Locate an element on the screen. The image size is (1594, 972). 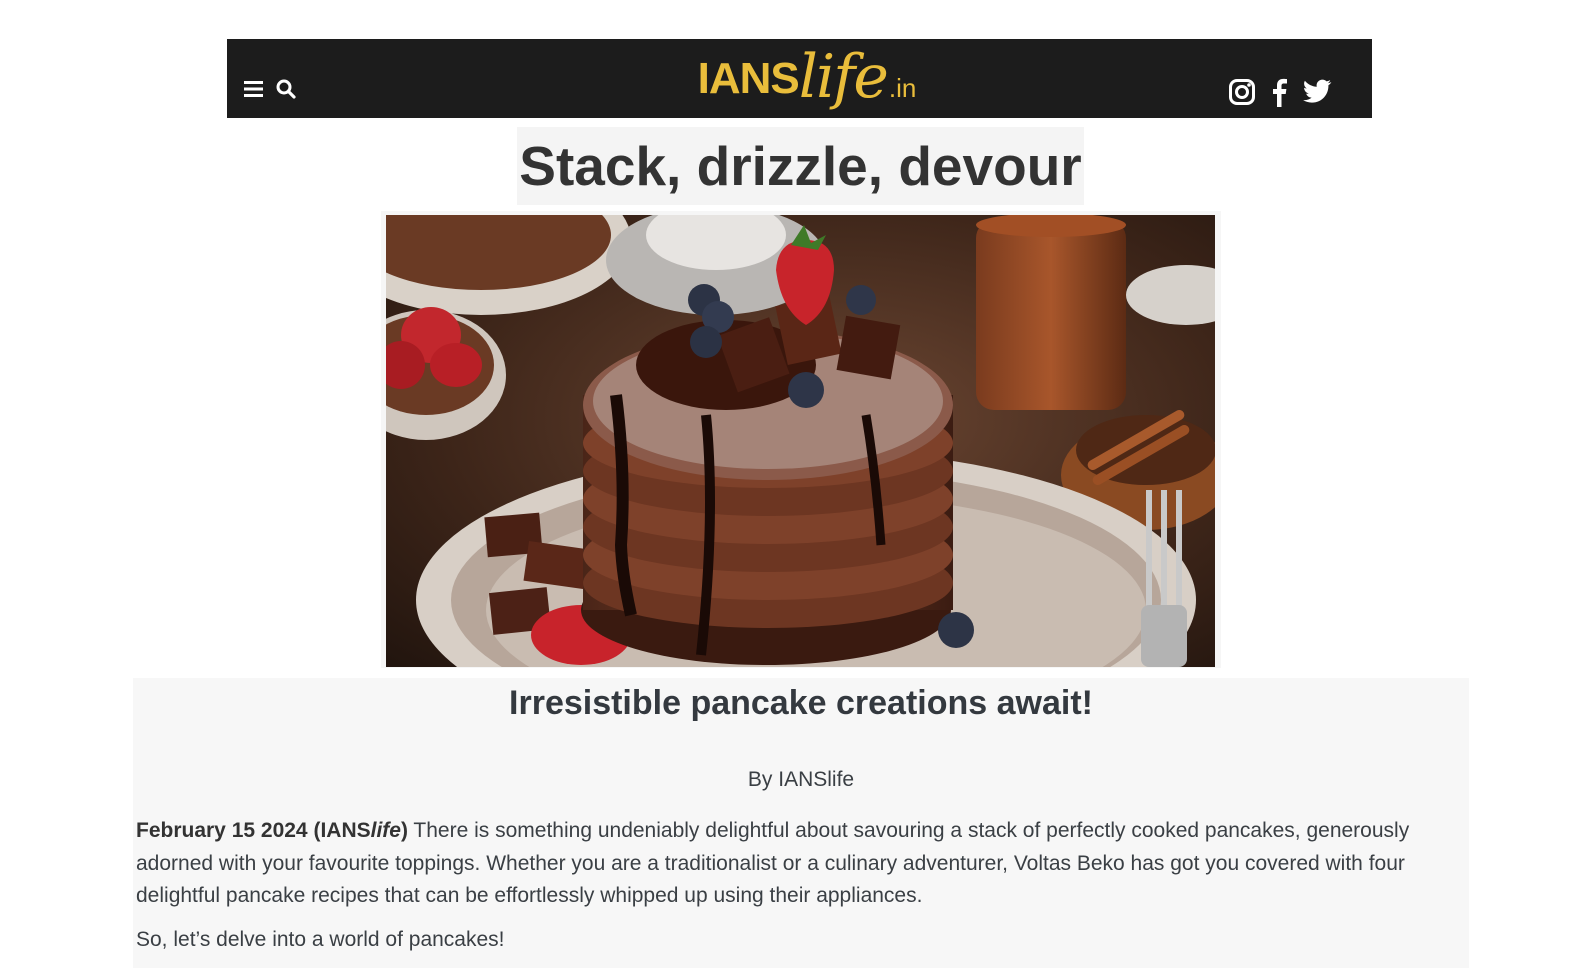
social-links is located at coordinates (1280, 92).